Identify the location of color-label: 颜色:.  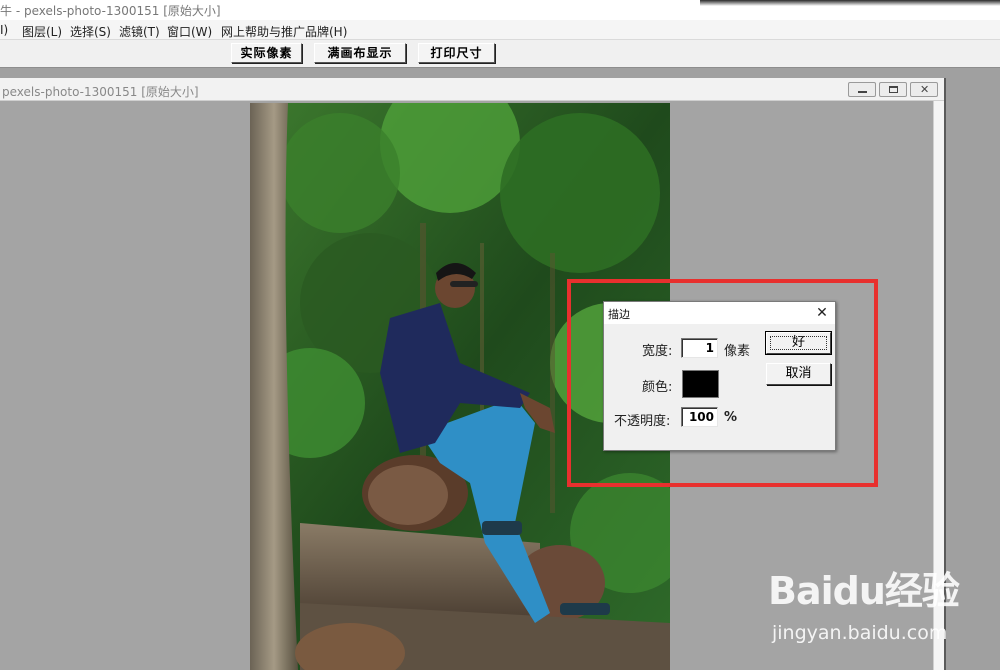
(657, 387).